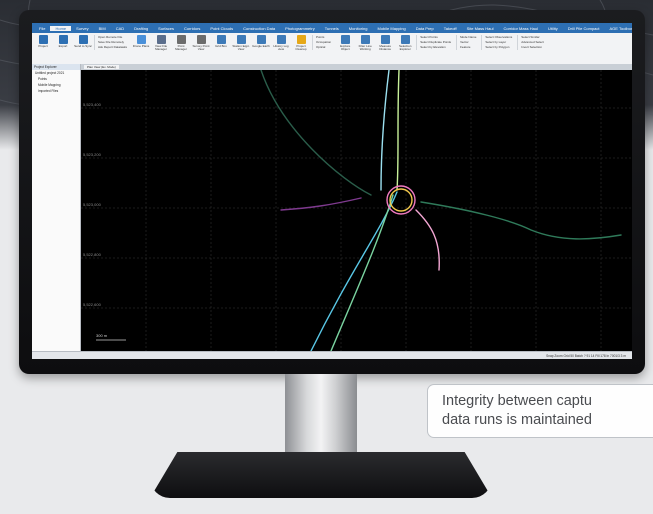  I want to click on project-icon, so click(43, 39).